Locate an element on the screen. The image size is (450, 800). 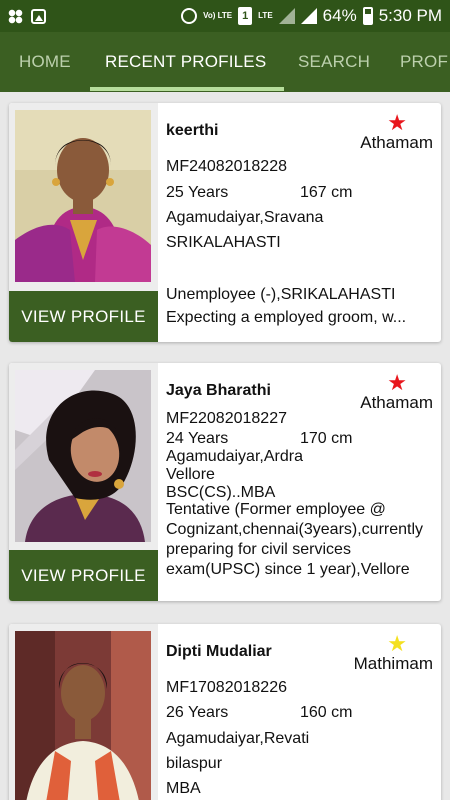
profile-height: 170 cm is located at coordinates (326, 438).